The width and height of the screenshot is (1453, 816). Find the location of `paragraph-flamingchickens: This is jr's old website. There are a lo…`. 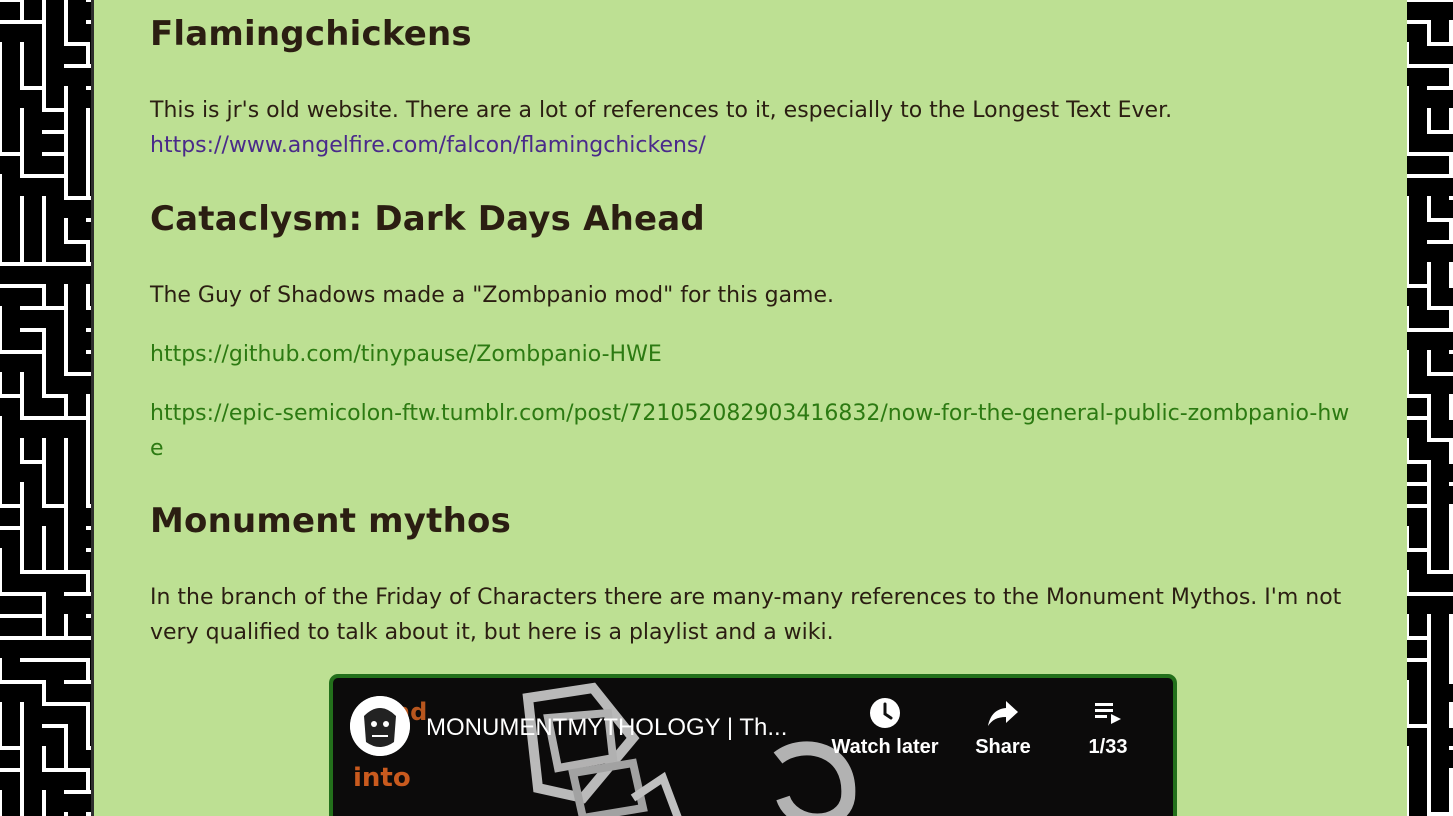

paragraph-flamingchickens: This is jr's old website. There are a lo… is located at coordinates (750, 128).